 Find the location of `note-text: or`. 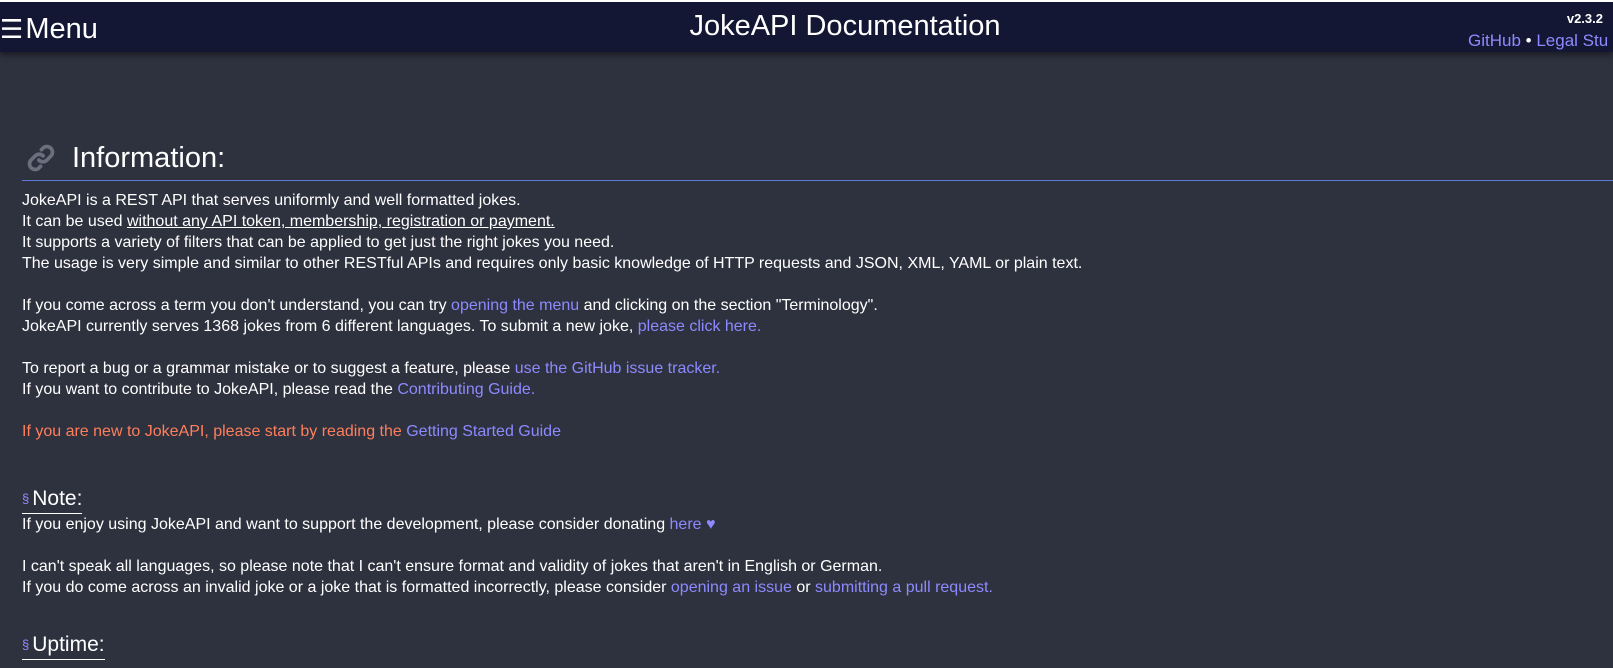

note-text: or is located at coordinates (803, 587).